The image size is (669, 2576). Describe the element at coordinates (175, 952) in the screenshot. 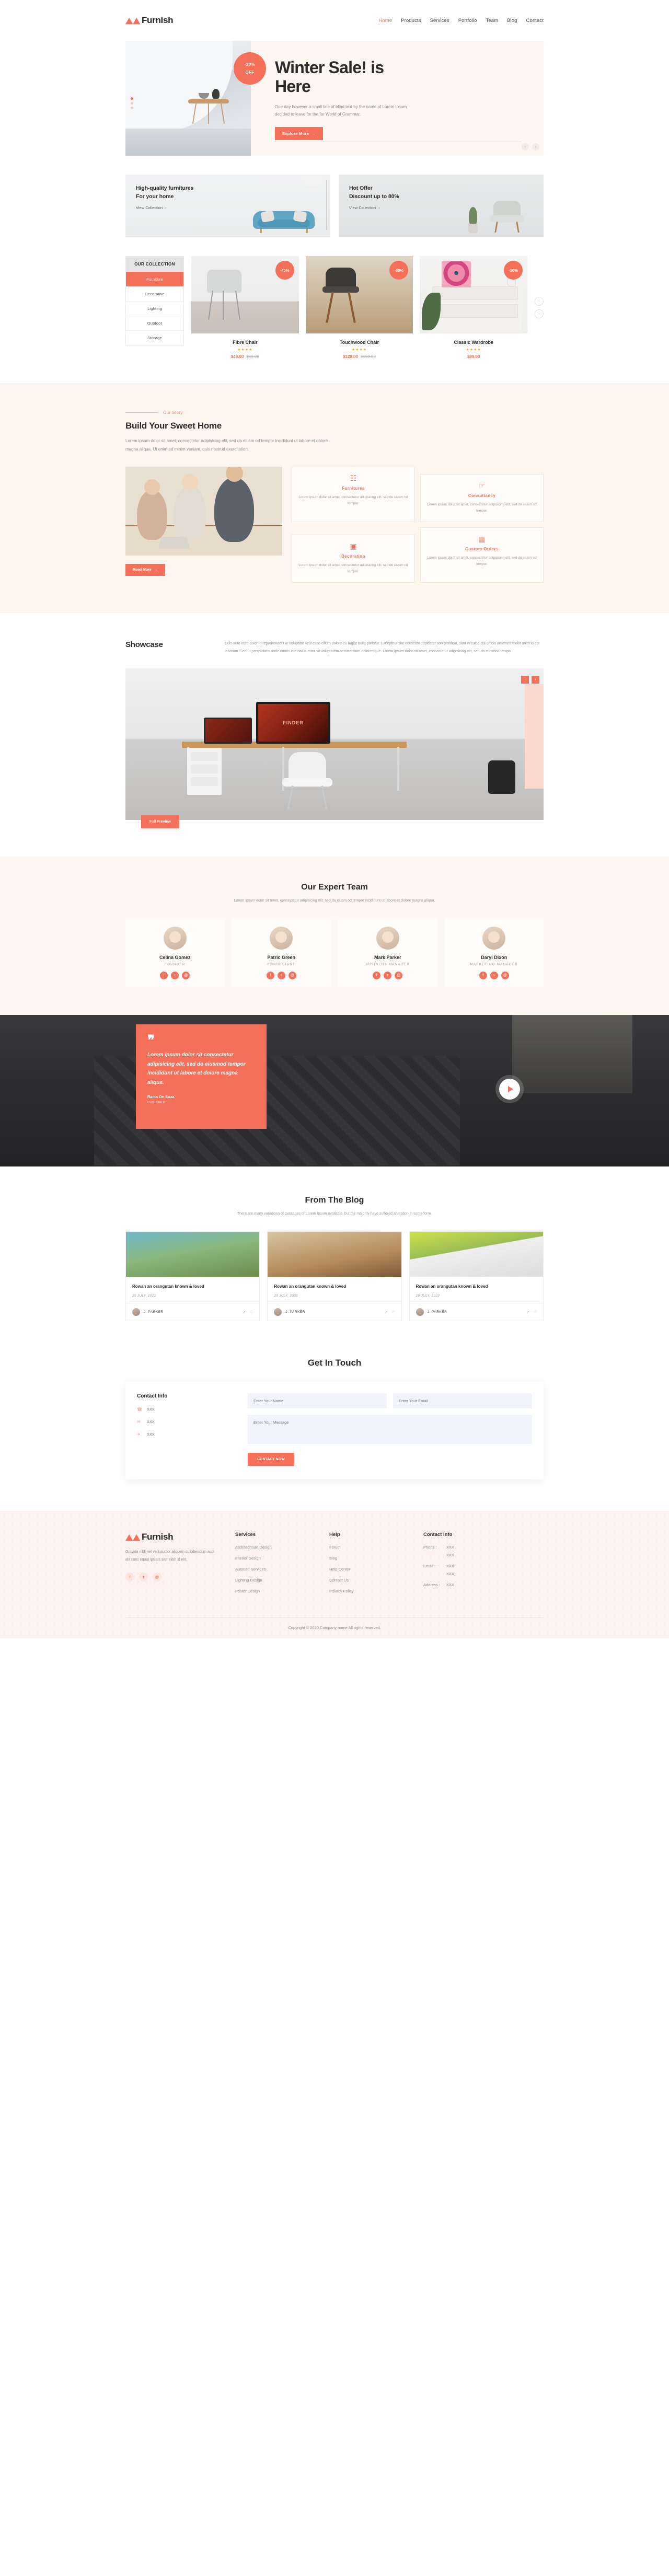

I see `team-card: Celina Gomez FOUNDER f t @` at that location.